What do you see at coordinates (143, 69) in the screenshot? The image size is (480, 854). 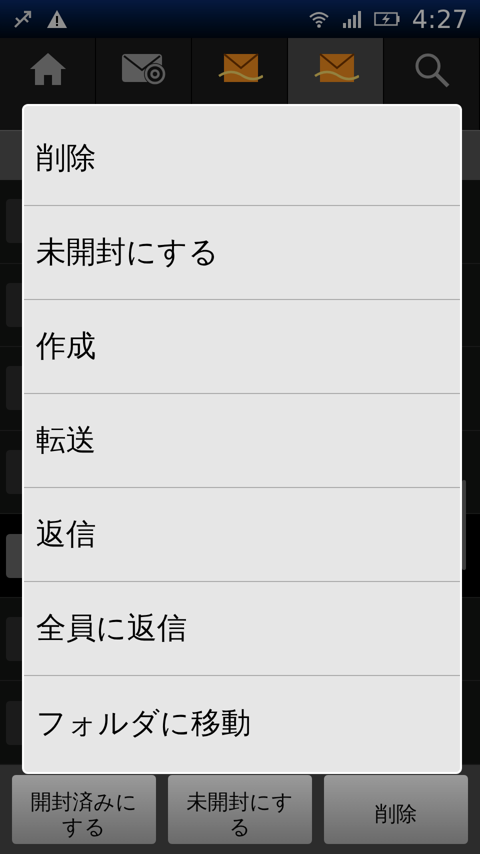 I see `mail-at-icon` at bounding box center [143, 69].